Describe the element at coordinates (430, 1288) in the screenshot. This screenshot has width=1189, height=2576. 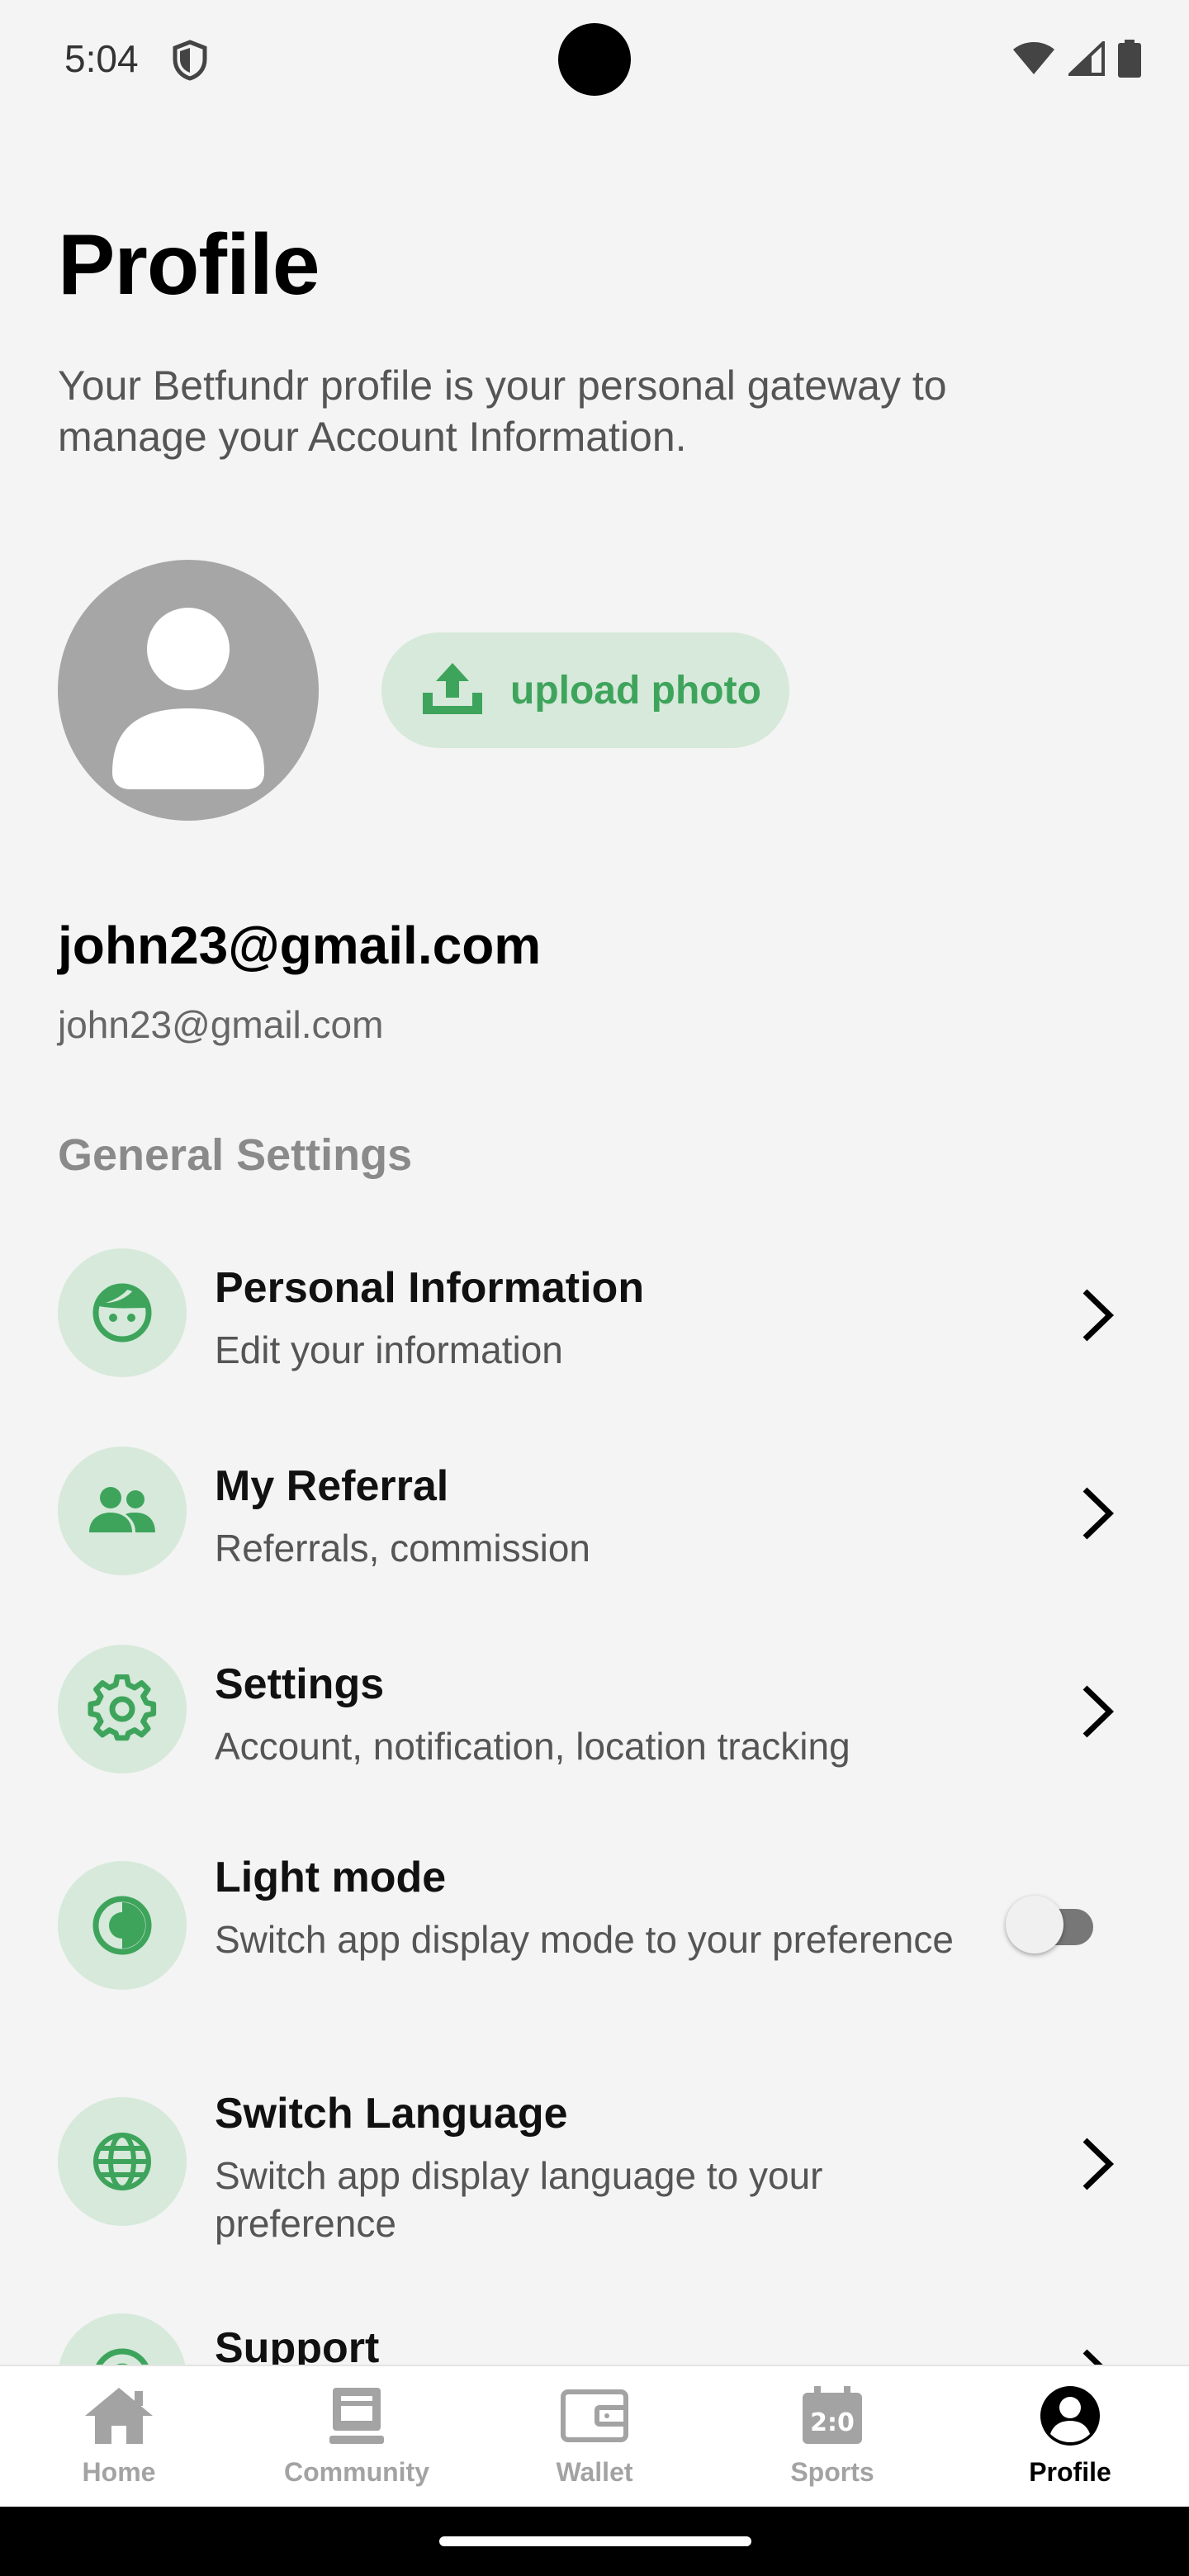
I see `setting-title: Personal Information` at that location.